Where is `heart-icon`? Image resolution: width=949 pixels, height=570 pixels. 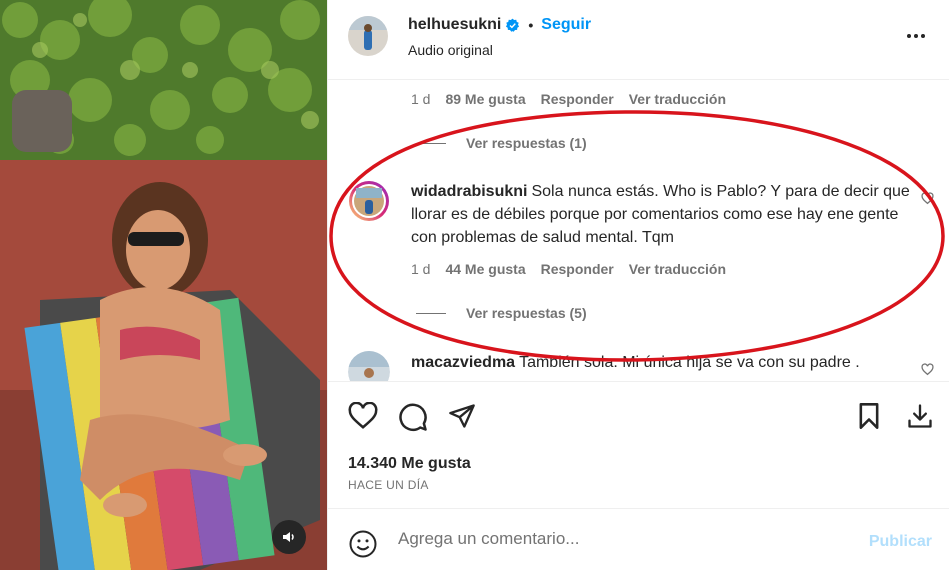
heart-icon is located at coordinates (363, 418).